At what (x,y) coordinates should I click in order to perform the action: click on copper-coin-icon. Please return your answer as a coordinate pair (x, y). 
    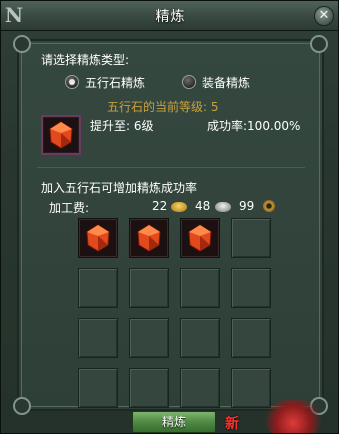
    Looking at the image, I should click on (269, 206).